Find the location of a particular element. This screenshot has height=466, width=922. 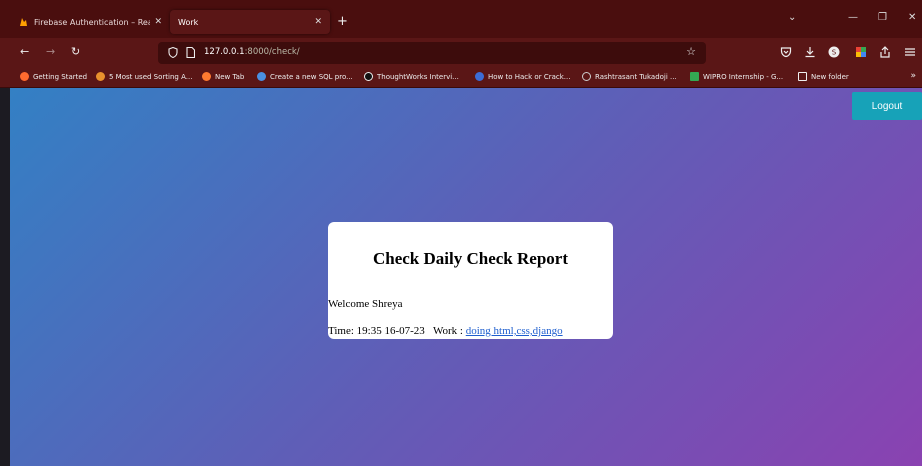

browser-nav-bar: ← → ↻ 127.0.0.1:8000/check/ ☆ S is located at coordinates (461, 53).